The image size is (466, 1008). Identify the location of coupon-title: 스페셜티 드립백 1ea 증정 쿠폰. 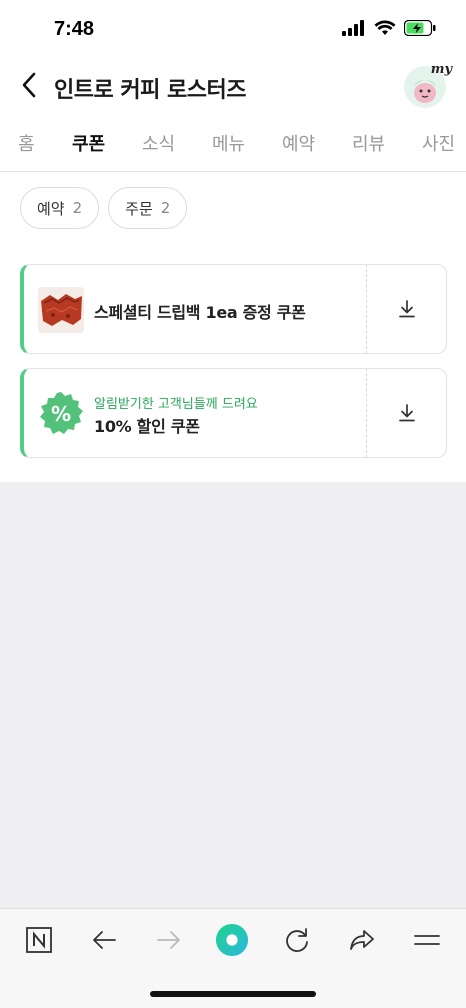
(200, 312).